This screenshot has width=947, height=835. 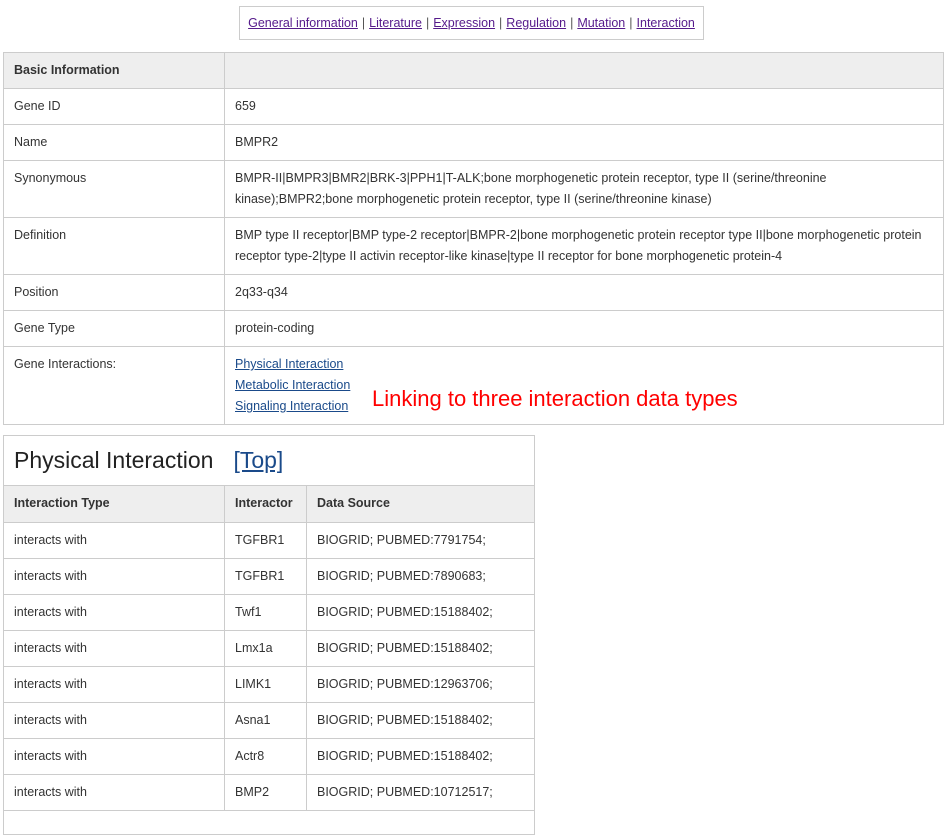 What do you see at coordinates (536, 23) in the screenshot?
I see `nav-link-regulation: Regulation` at bounding box center [536, 23].